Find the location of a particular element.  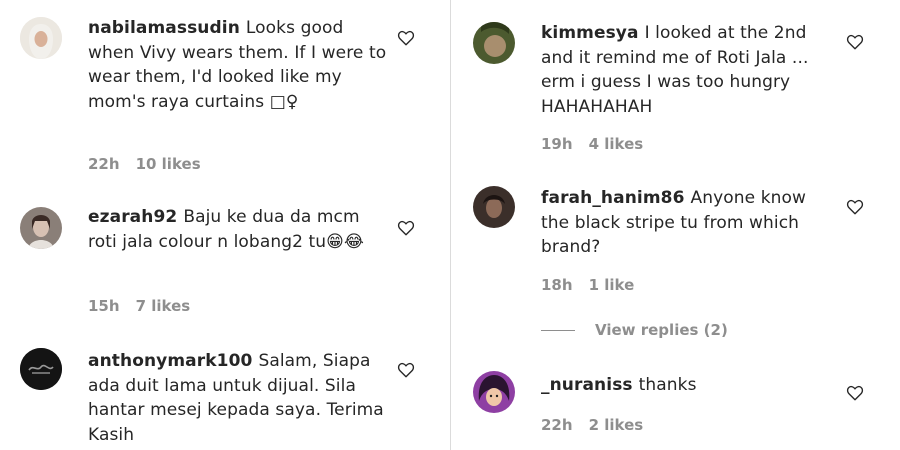

comment-body: thanks is located at coordinates (667, 385).